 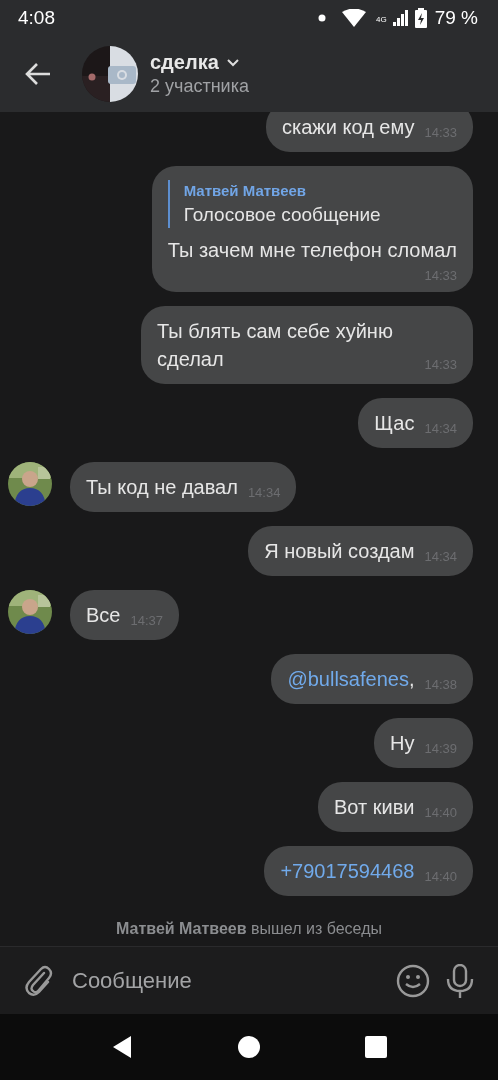 What do you see at coordinates (282, 215) in the screenshot?
I see `reply-text: Голосовое сообщение` at bounding box center [282, 215].